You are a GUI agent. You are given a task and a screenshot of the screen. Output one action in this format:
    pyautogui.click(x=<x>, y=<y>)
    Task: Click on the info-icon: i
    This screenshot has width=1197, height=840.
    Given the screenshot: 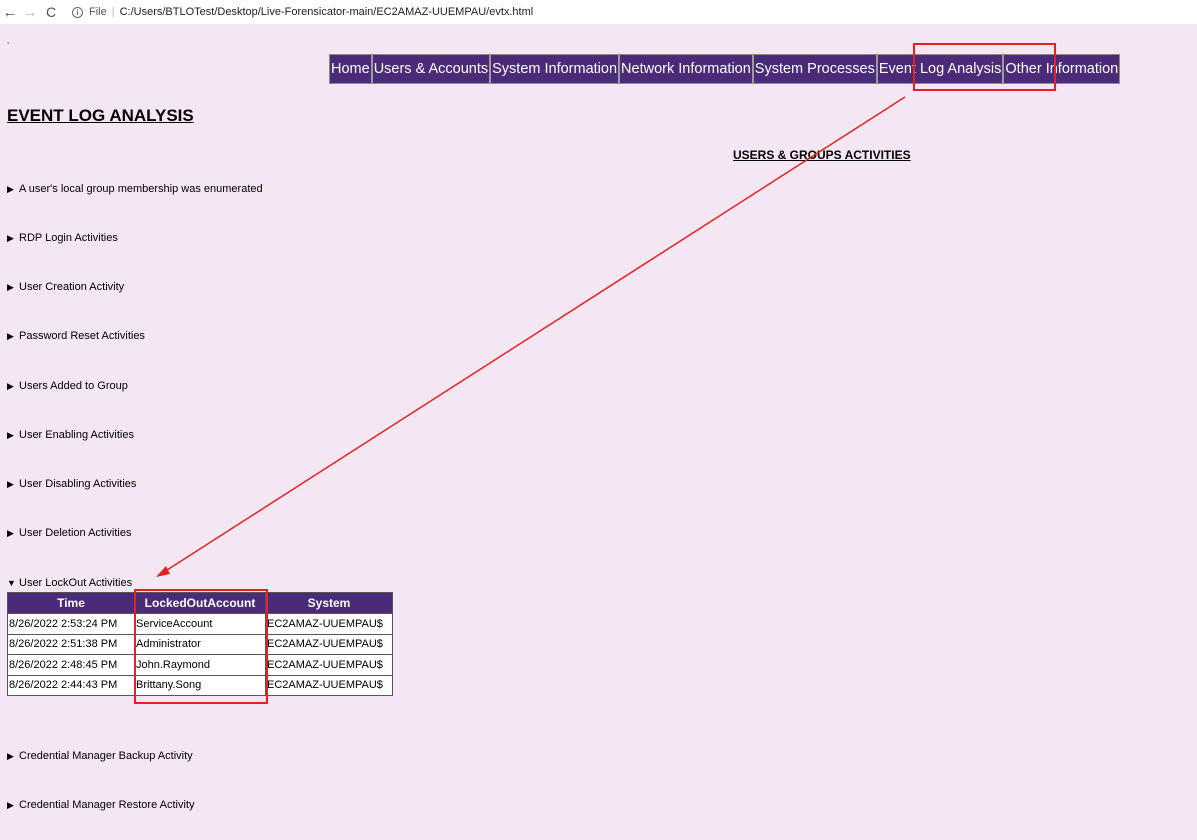 What is the action you would take?
    pyautogui.click(x=77, y=12)
    